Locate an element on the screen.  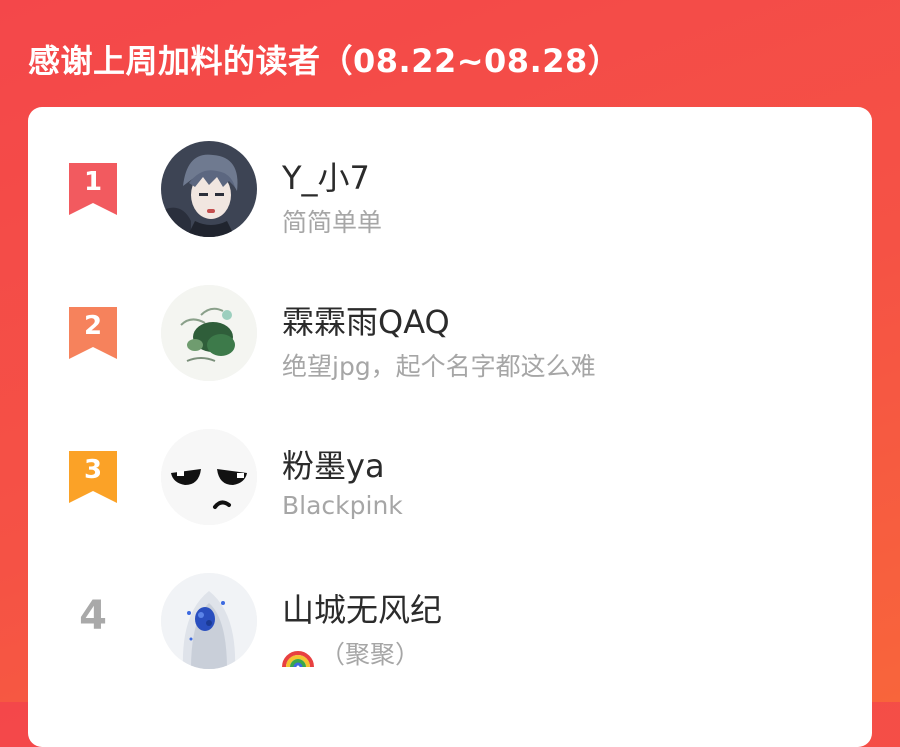
reader-signature: Blackpink is located at coordinates (342, 505).